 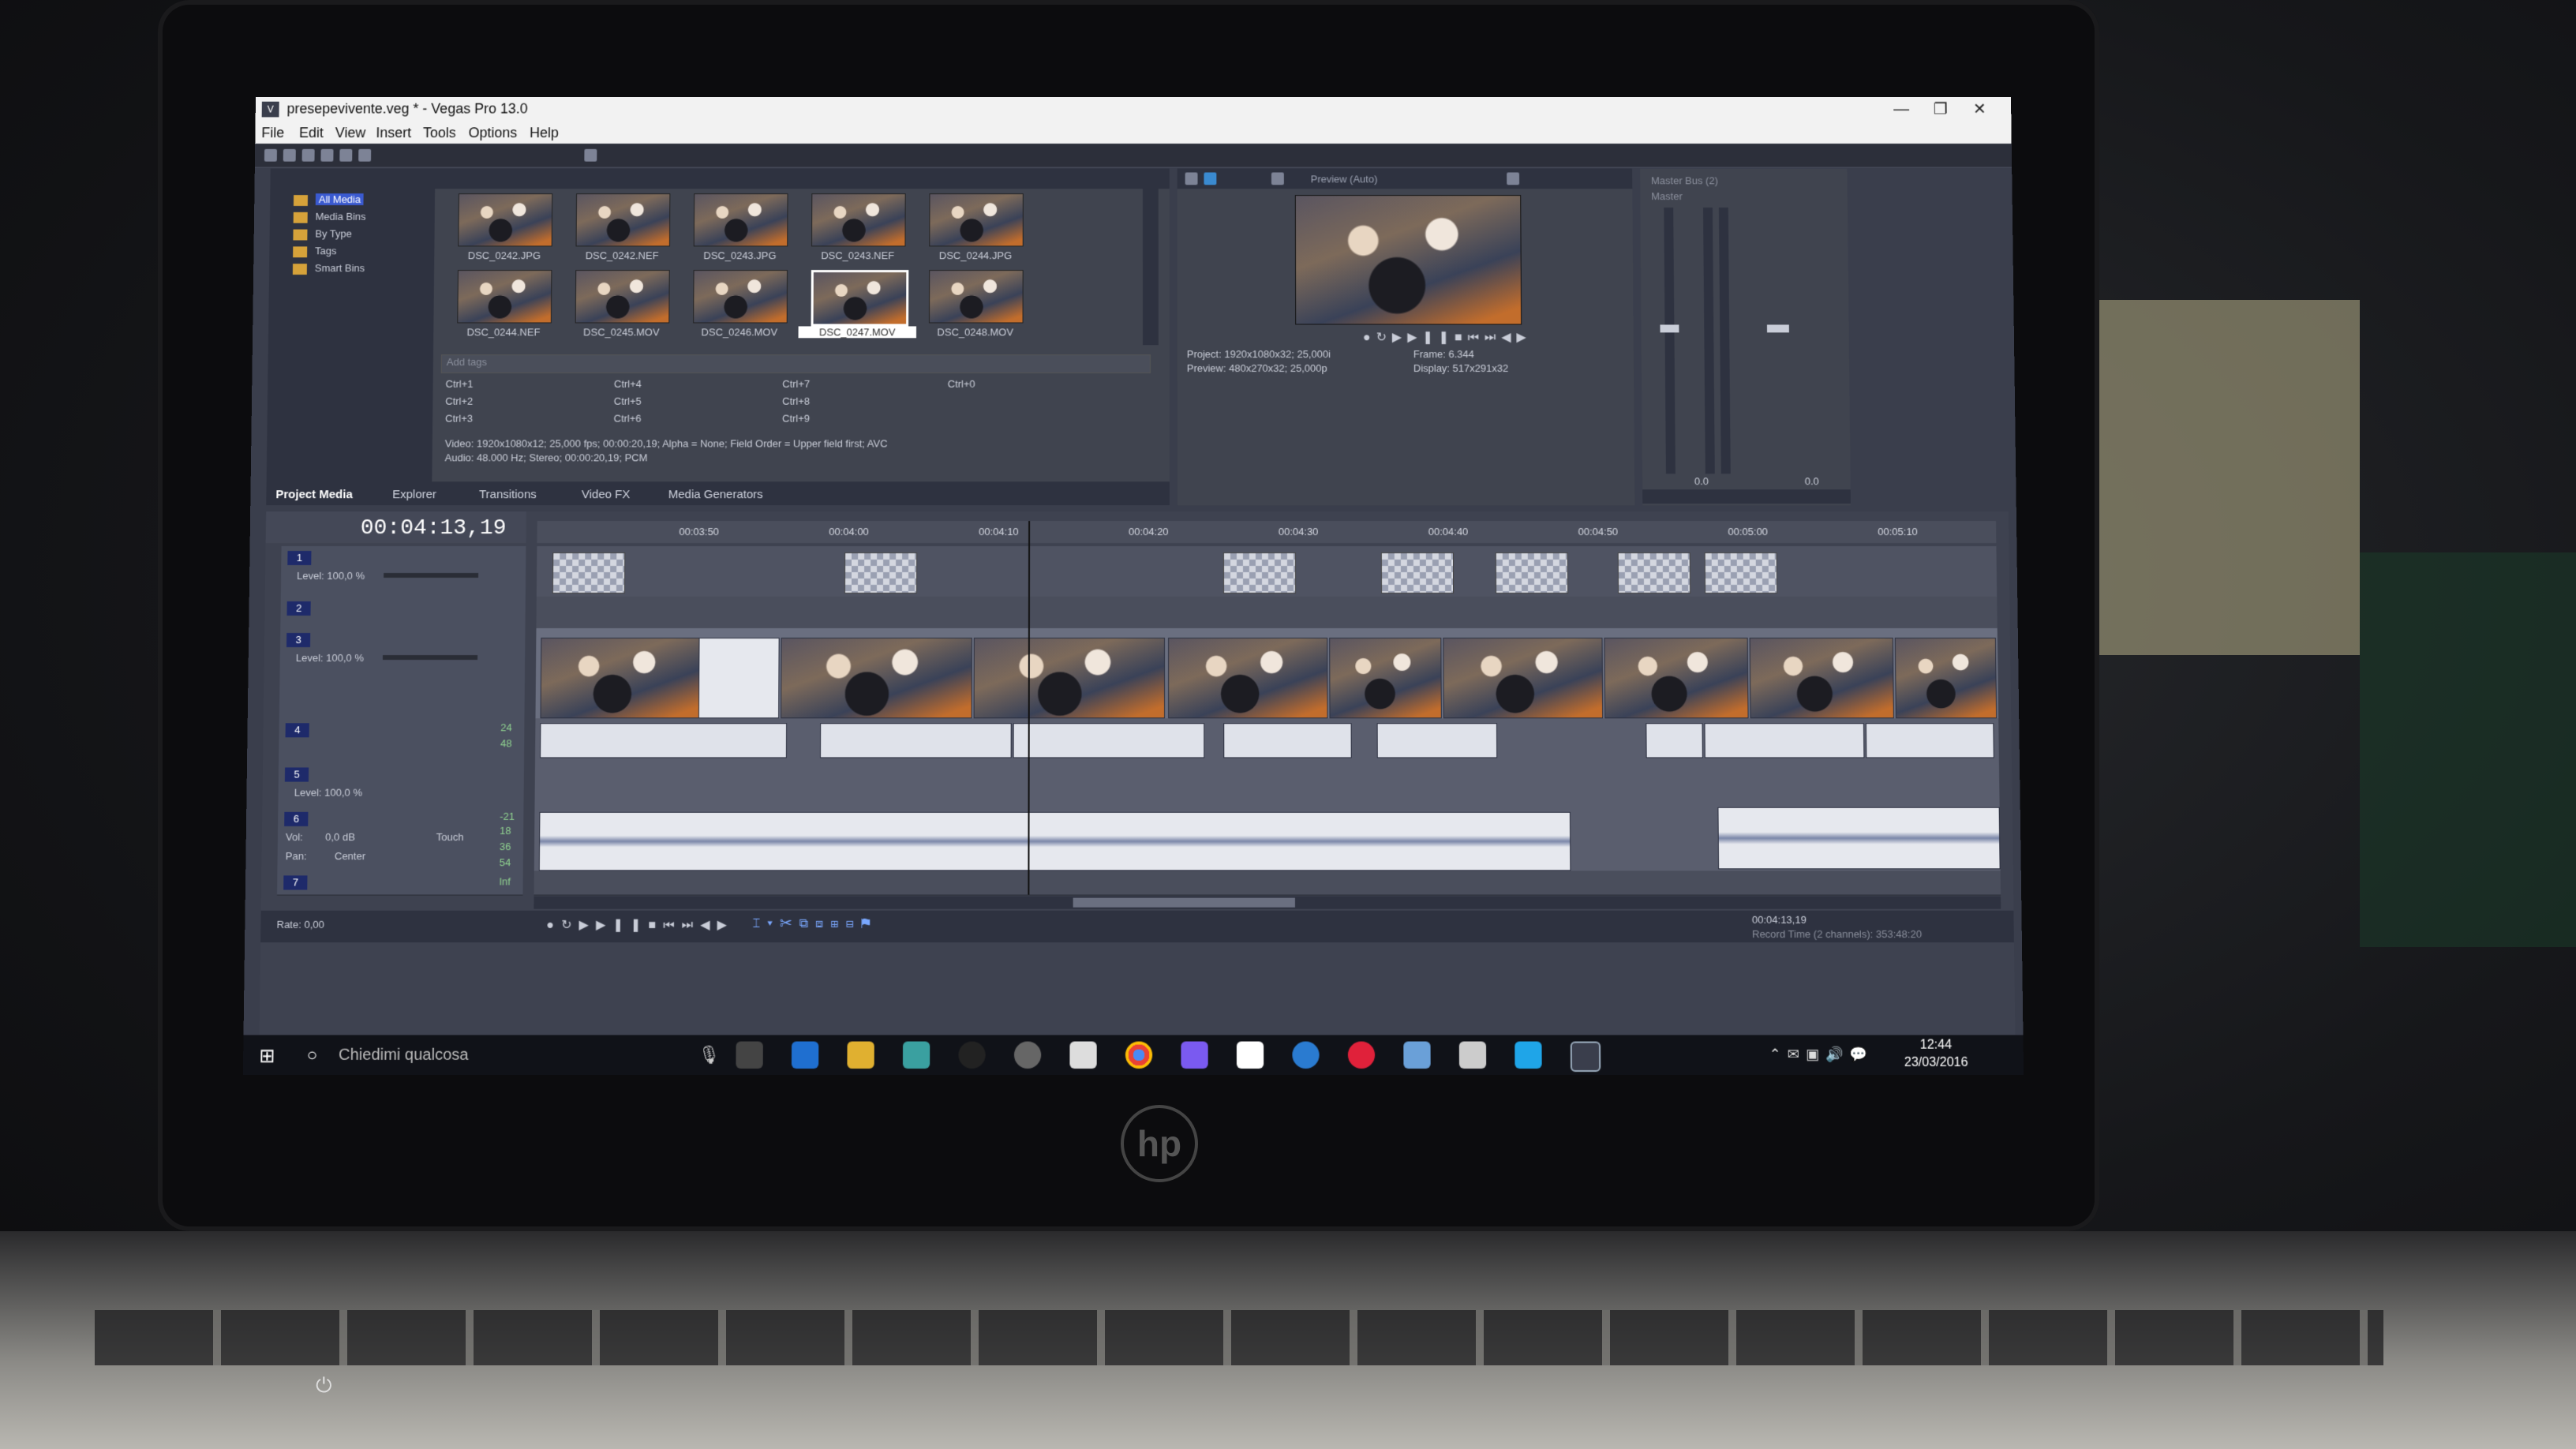 I want to click on tab-media-generators: Media Generators, so click(x=715, y=494).